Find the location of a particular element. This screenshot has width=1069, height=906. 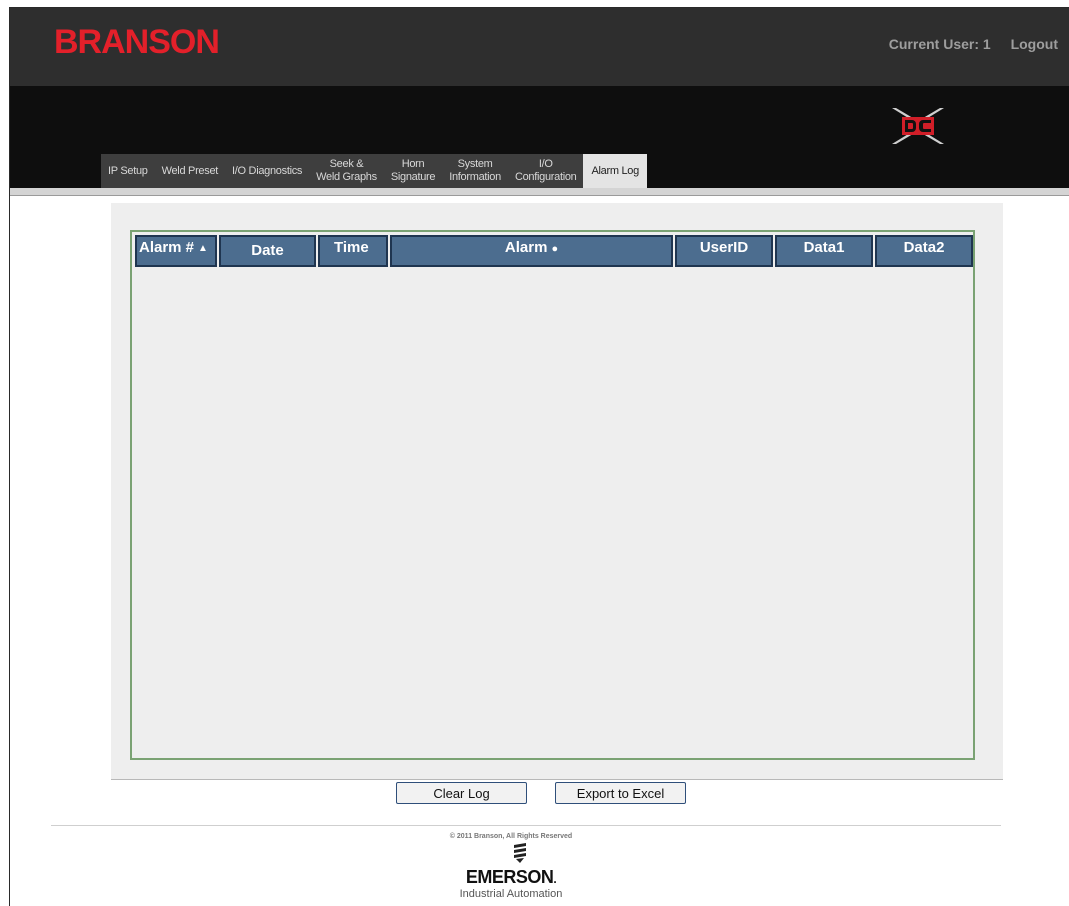

tab-io-configuration: I/O Configuration is located at coordinates (546, 171).